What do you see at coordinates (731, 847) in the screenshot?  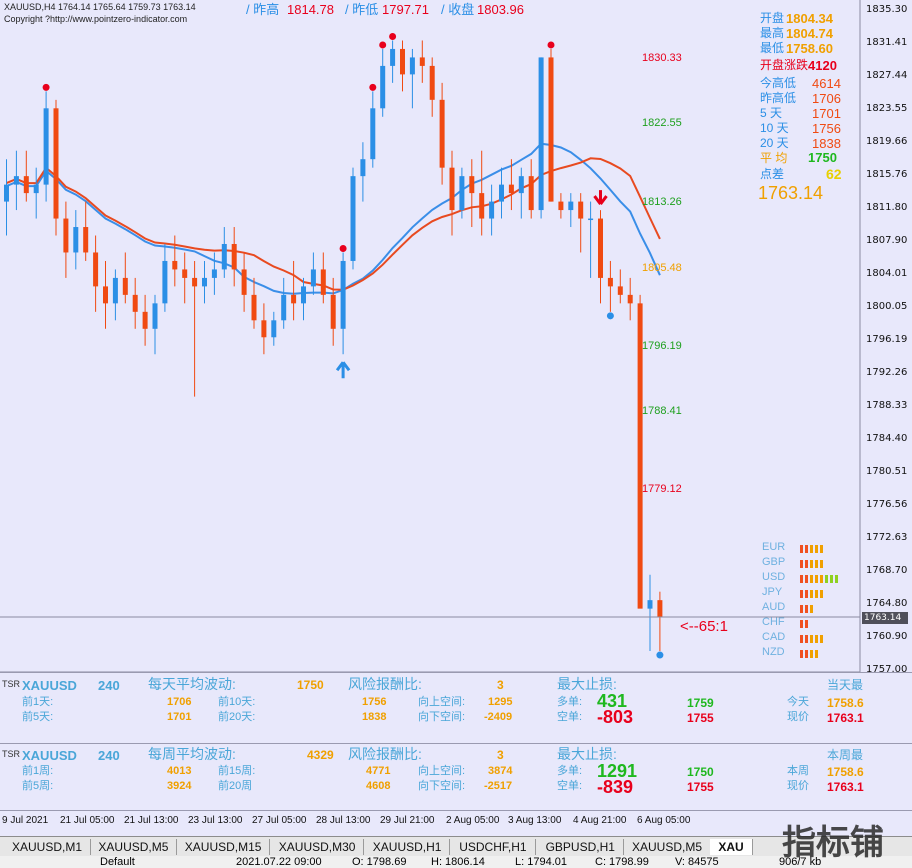 I see `chart-tab: XAU` at bounding box center [731, 847].